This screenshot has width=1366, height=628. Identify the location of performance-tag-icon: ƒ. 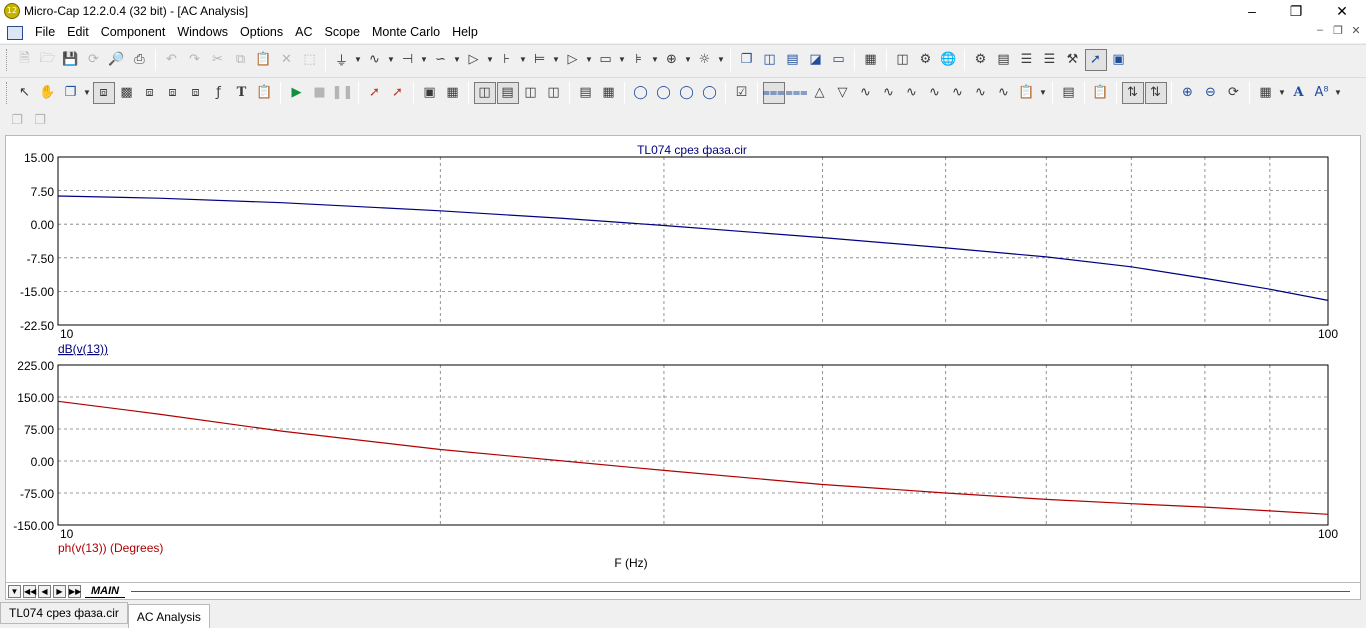
(219, 93).